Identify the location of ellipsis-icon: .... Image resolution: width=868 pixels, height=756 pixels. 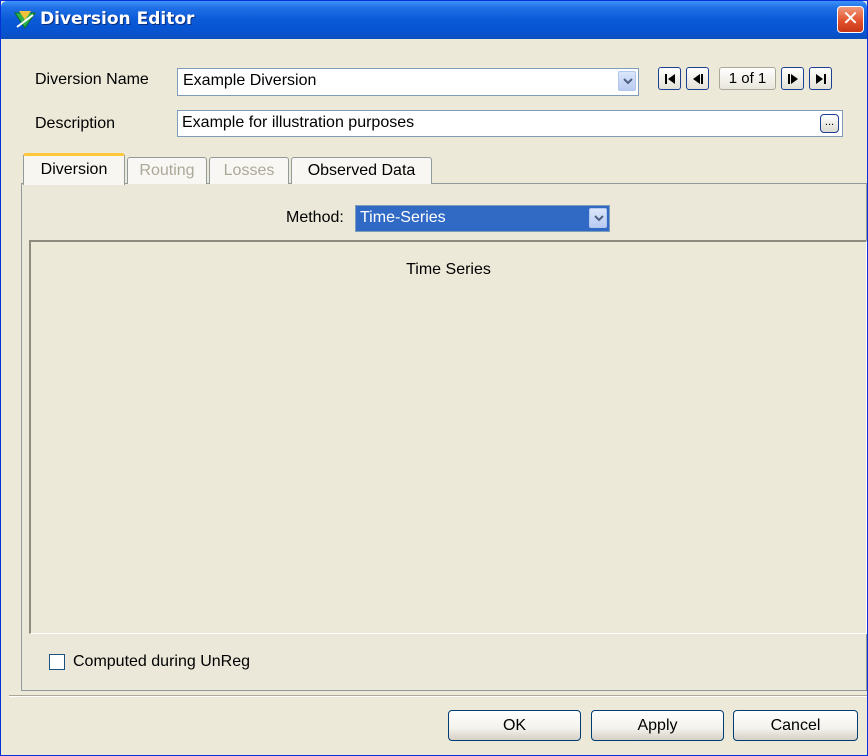
(829, 122).